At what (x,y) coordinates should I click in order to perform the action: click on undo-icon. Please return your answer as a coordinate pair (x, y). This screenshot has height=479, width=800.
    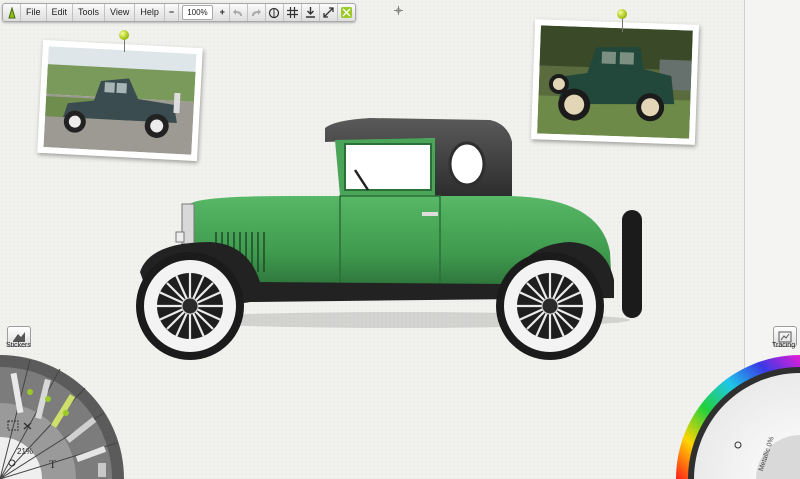
    Looking at the image, I should click on (239, 12).